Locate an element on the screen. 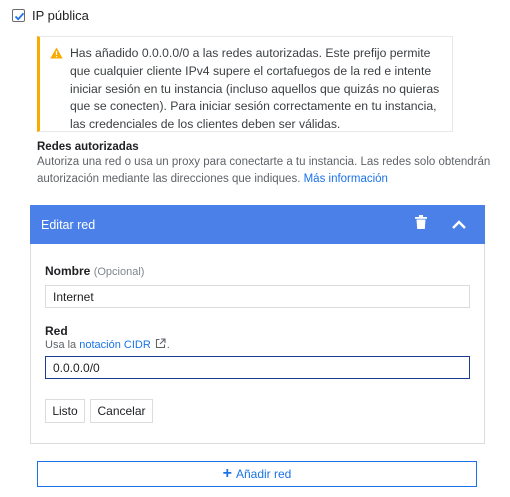 This screenshot has width=510, height=497. public-ip-row: IP pública is located at coordinates (50, 15).